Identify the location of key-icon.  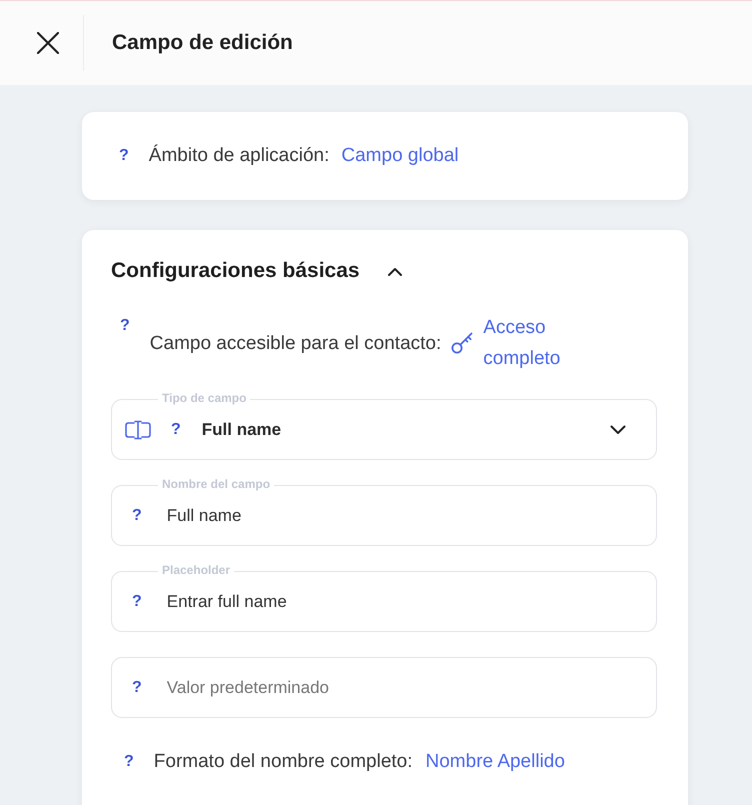
(462, 343).